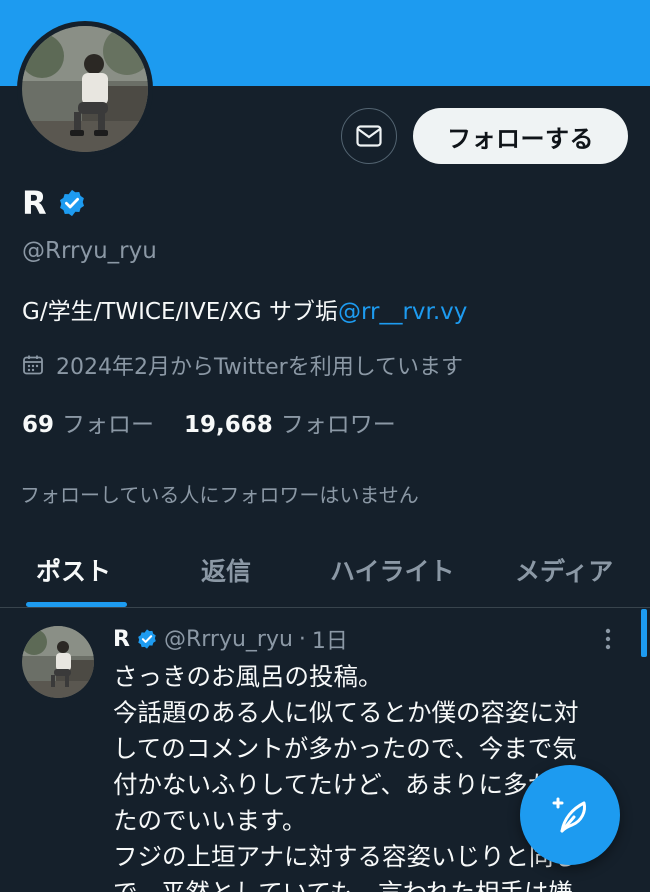 This screenshot has height=892, width=650. What do you see at coordinates (564, 570) in the screenshot?
I see `tab-media: メディア` at bounding box center [564, 570].